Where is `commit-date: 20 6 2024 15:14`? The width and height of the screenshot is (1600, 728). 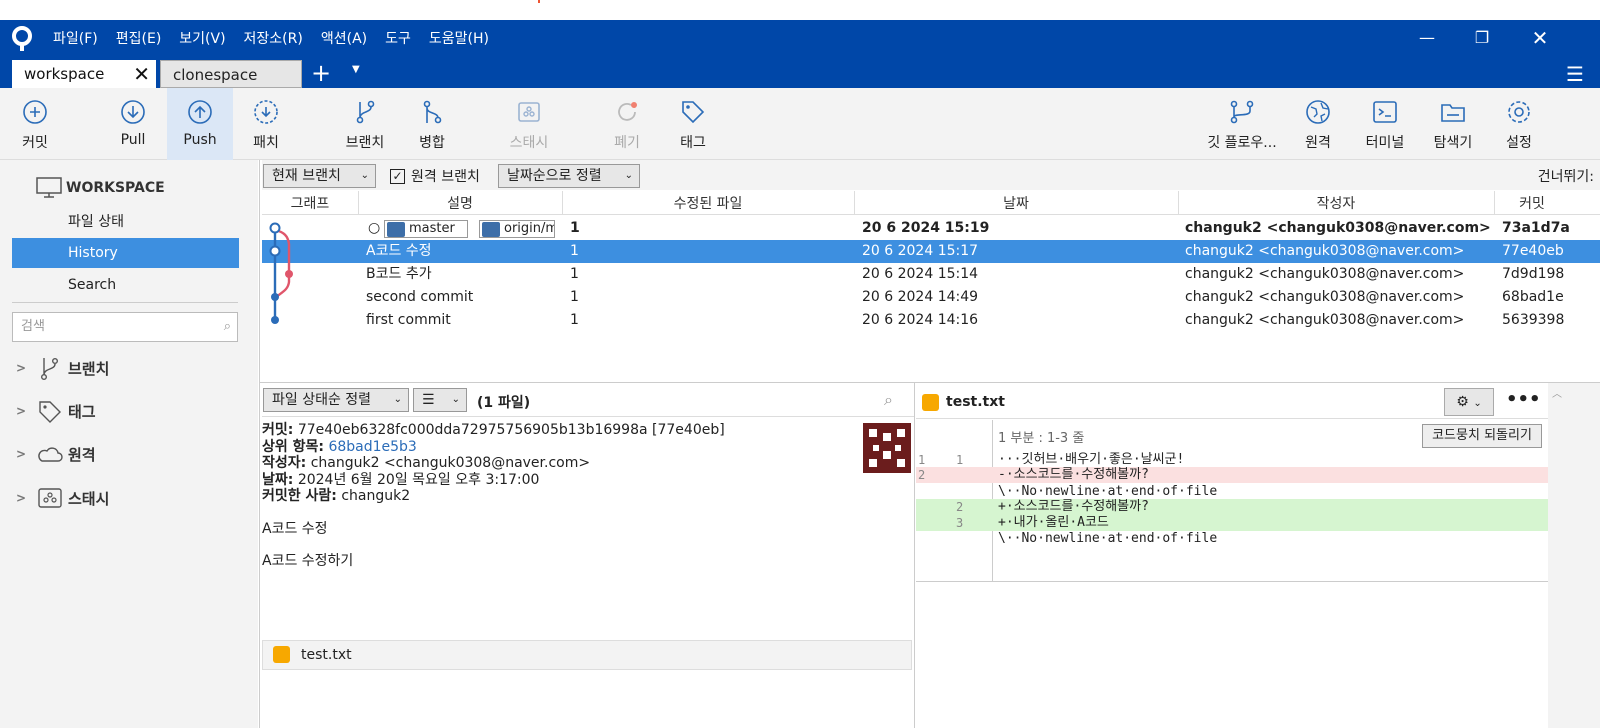
commit-date: 20 6 2024 15:14 is located at coordinates (920, 274).